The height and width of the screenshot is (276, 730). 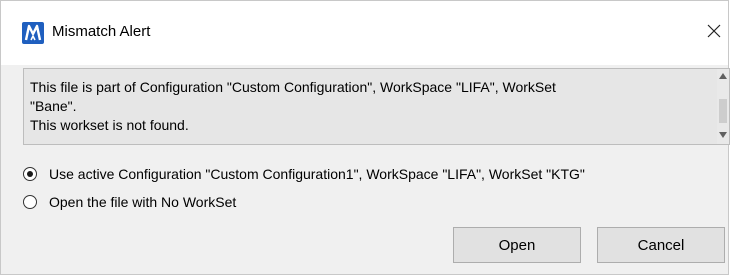 What do you see at coordinates (30, 174) in the screenshot?
I see `radio-button-selected` at bounding box center [30, 174].